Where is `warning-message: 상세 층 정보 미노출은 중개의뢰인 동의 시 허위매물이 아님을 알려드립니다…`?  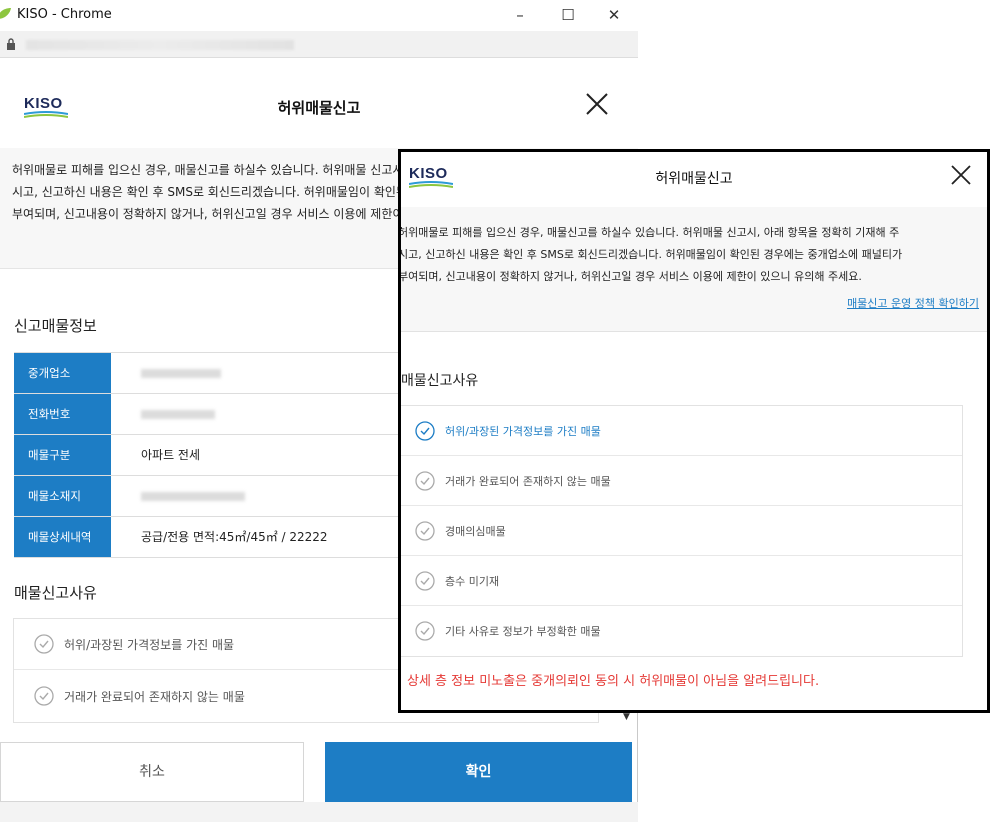
warning-message: 상세 층 정보 미노출은 중개의뢰인 동의 시 허위매물이 아님을 알려드립니다… is located at coordinates (613, 681).